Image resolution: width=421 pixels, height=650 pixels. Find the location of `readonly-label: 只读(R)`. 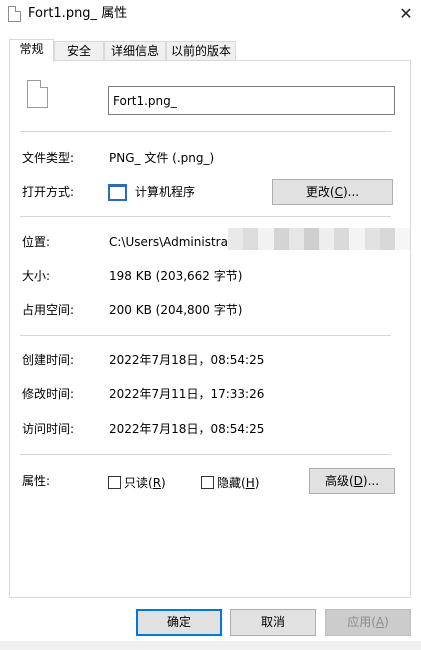

readonly-label: 只读(R) is located at coordinates (145, 483).